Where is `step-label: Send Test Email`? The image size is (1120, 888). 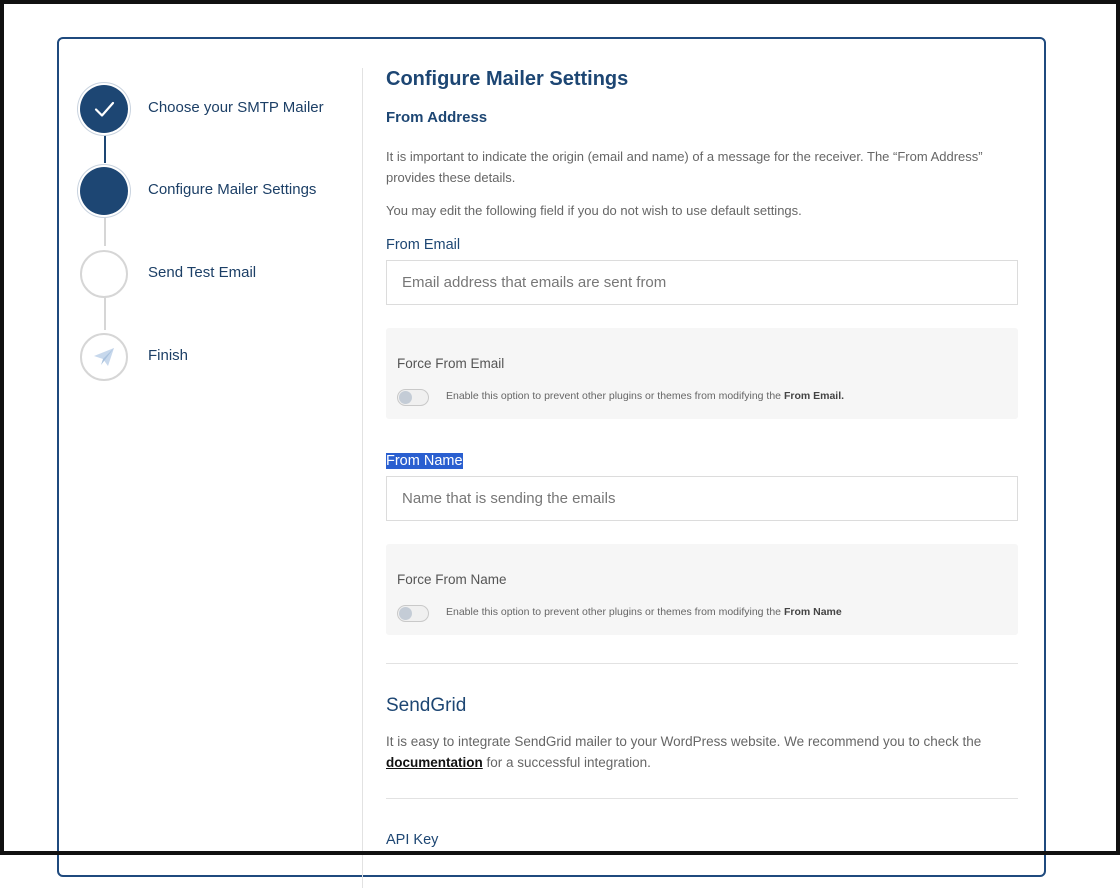
step-label: Send Test Email is located at coordinates (202, 272).